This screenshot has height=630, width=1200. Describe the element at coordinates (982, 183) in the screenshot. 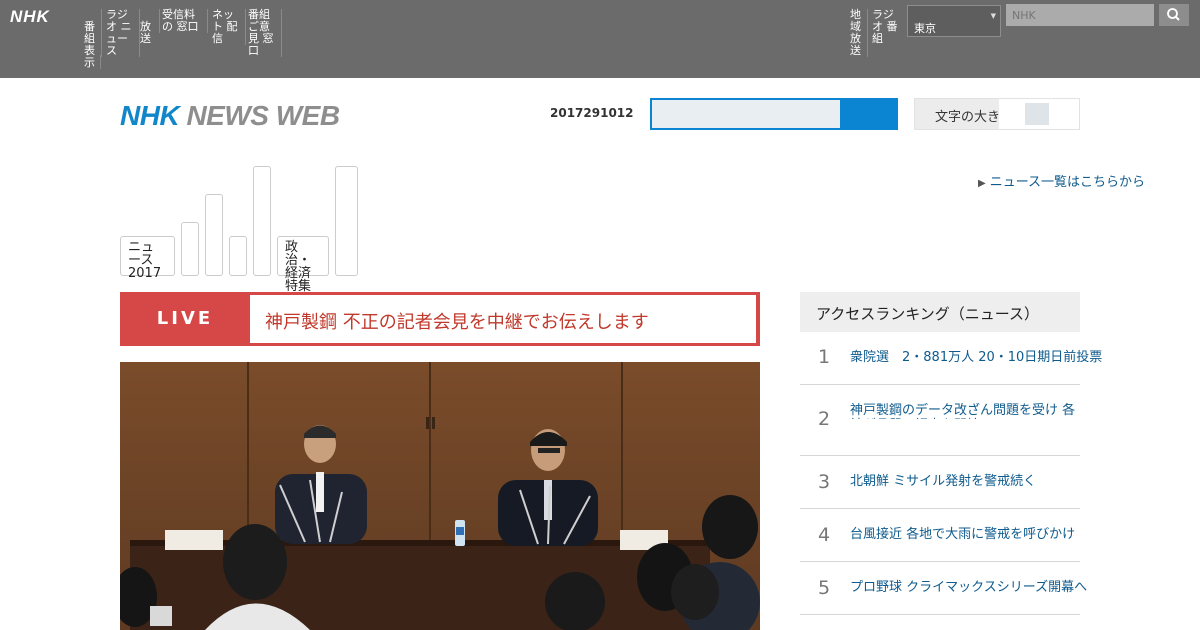

I see `triangle-right-icon: ▶` at that location.